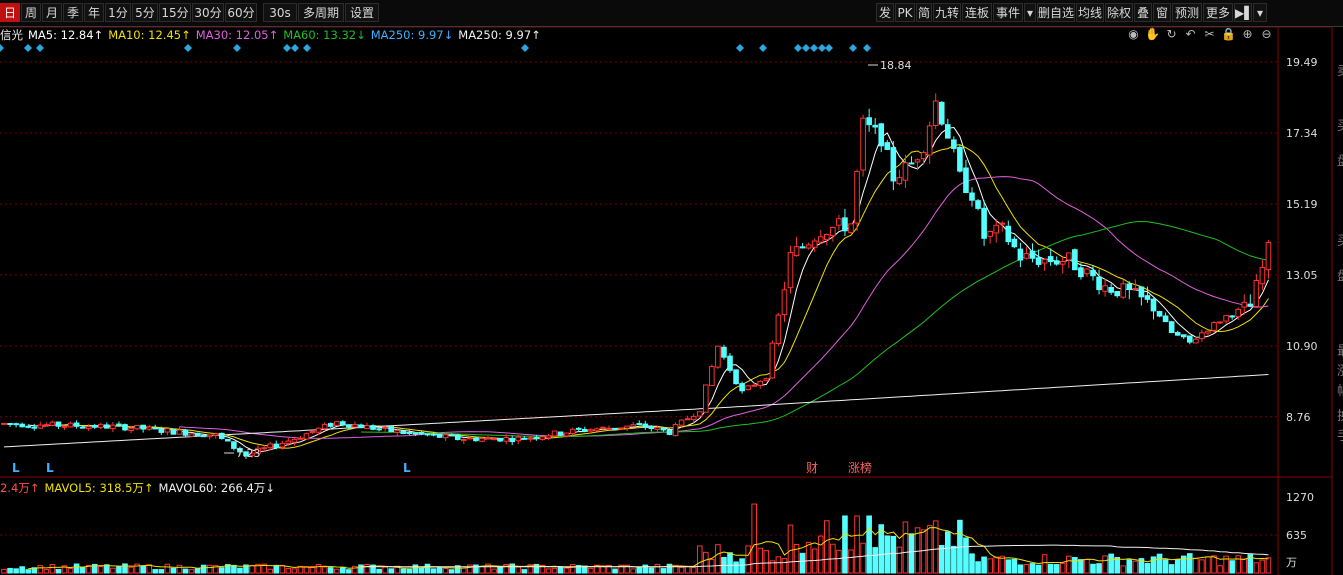  I want to click on tool-button-2: 简, so click(924, 12).